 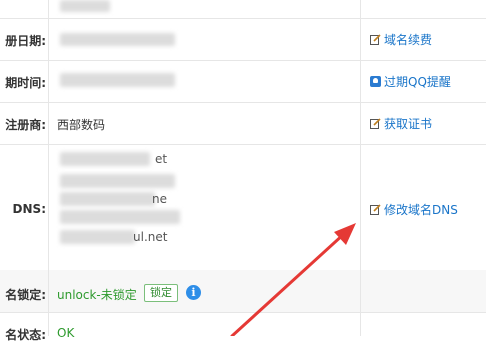 What do you see at coordinates (25, 41) in the screenshot?
I see `registration-date-label: 册日期:` at bounding box center [25, 41].